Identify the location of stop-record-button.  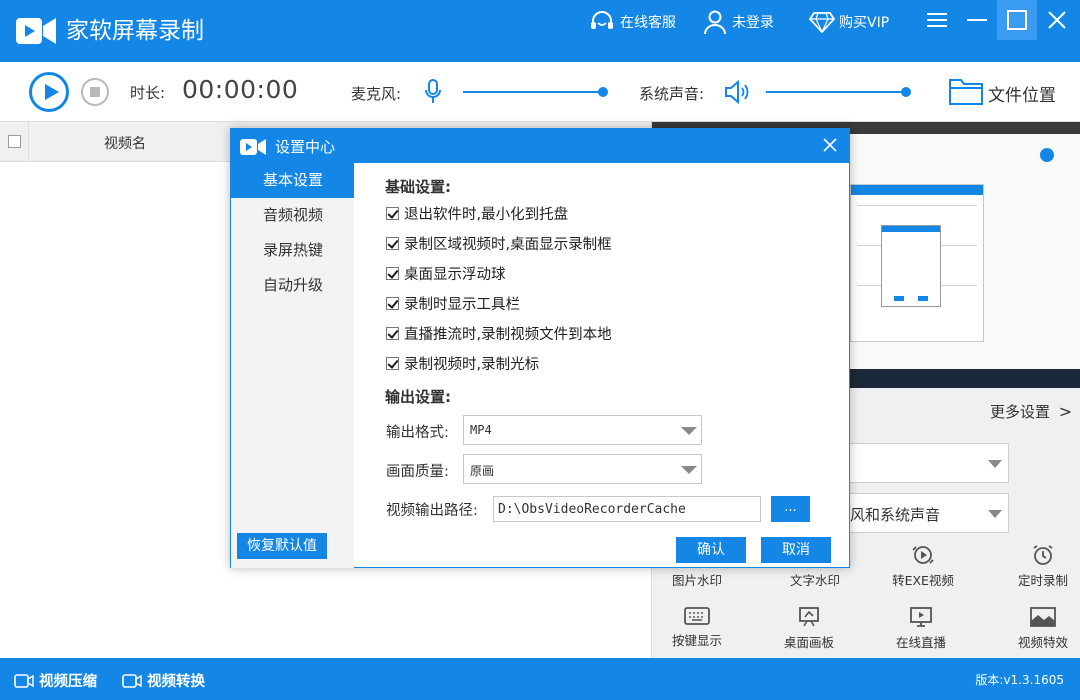
(95, 92).